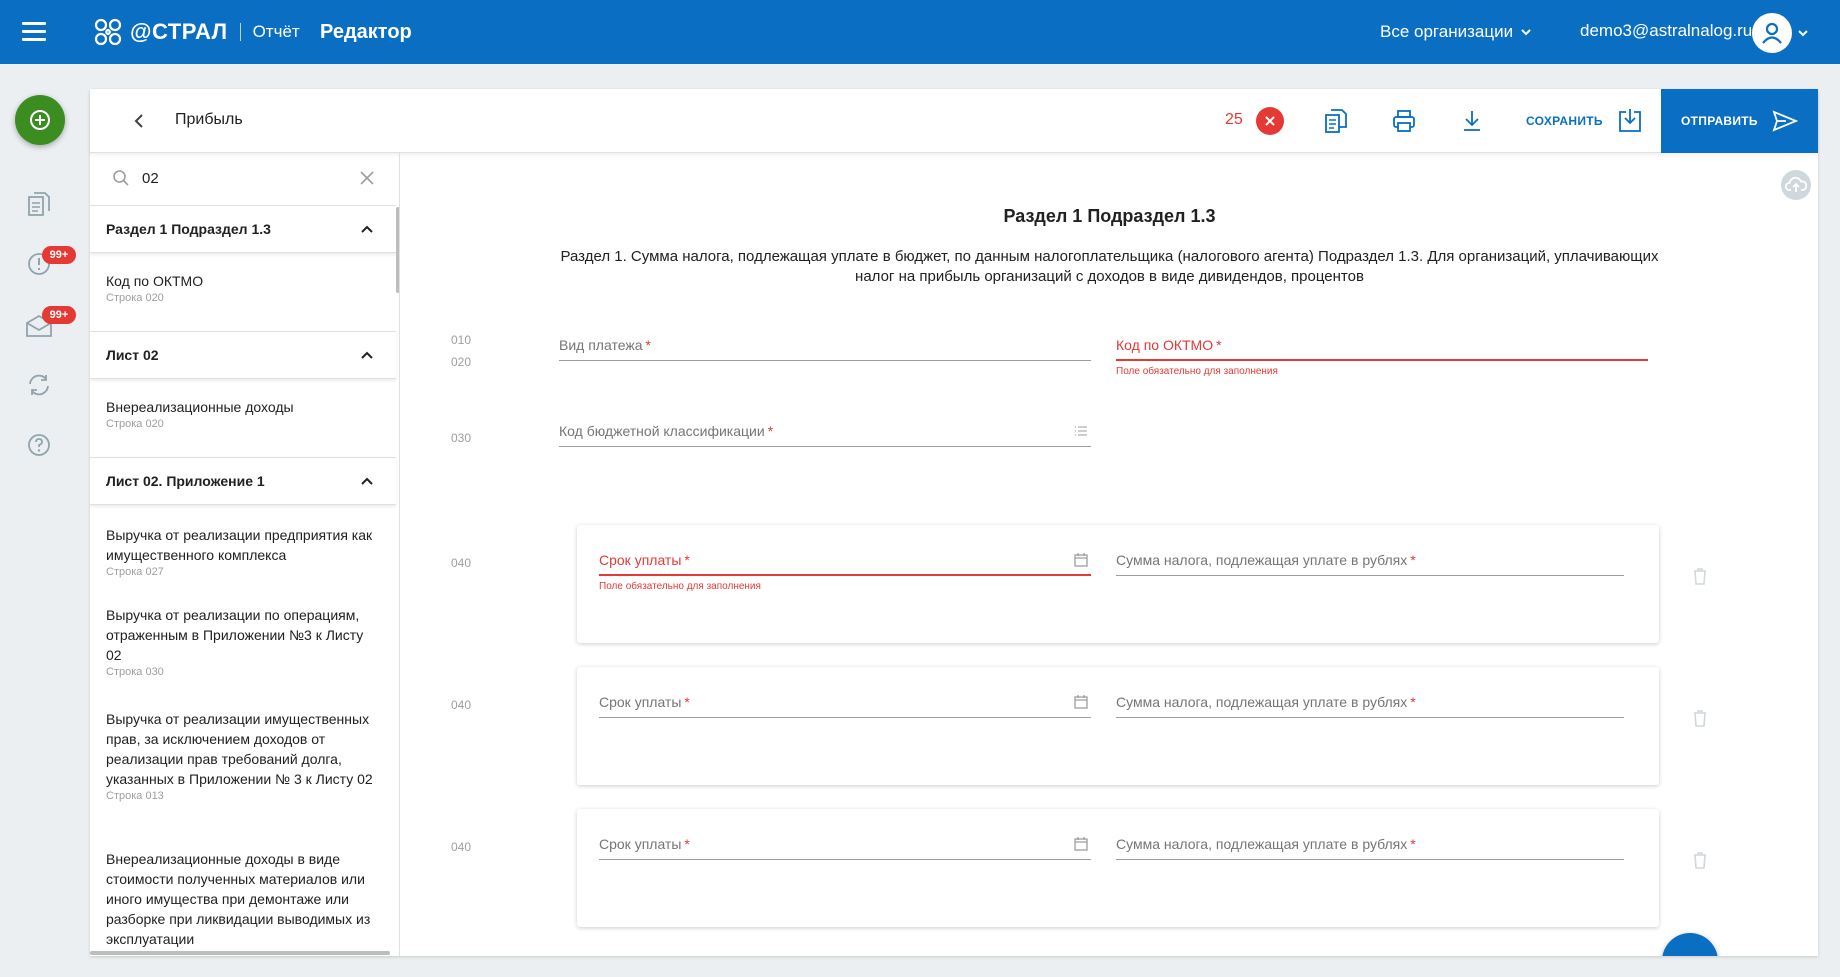  I want to click on print-button, so click(1404, 121).